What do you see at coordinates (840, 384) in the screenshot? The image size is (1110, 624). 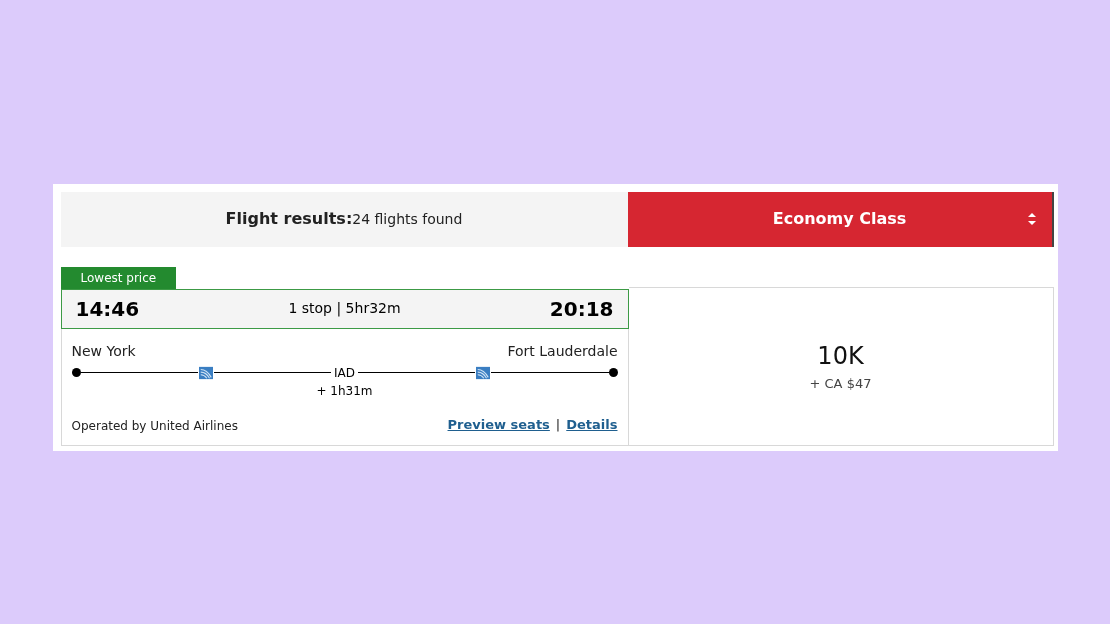 I see `fee-amount: + CA $47` at bounding box center [840, 384].